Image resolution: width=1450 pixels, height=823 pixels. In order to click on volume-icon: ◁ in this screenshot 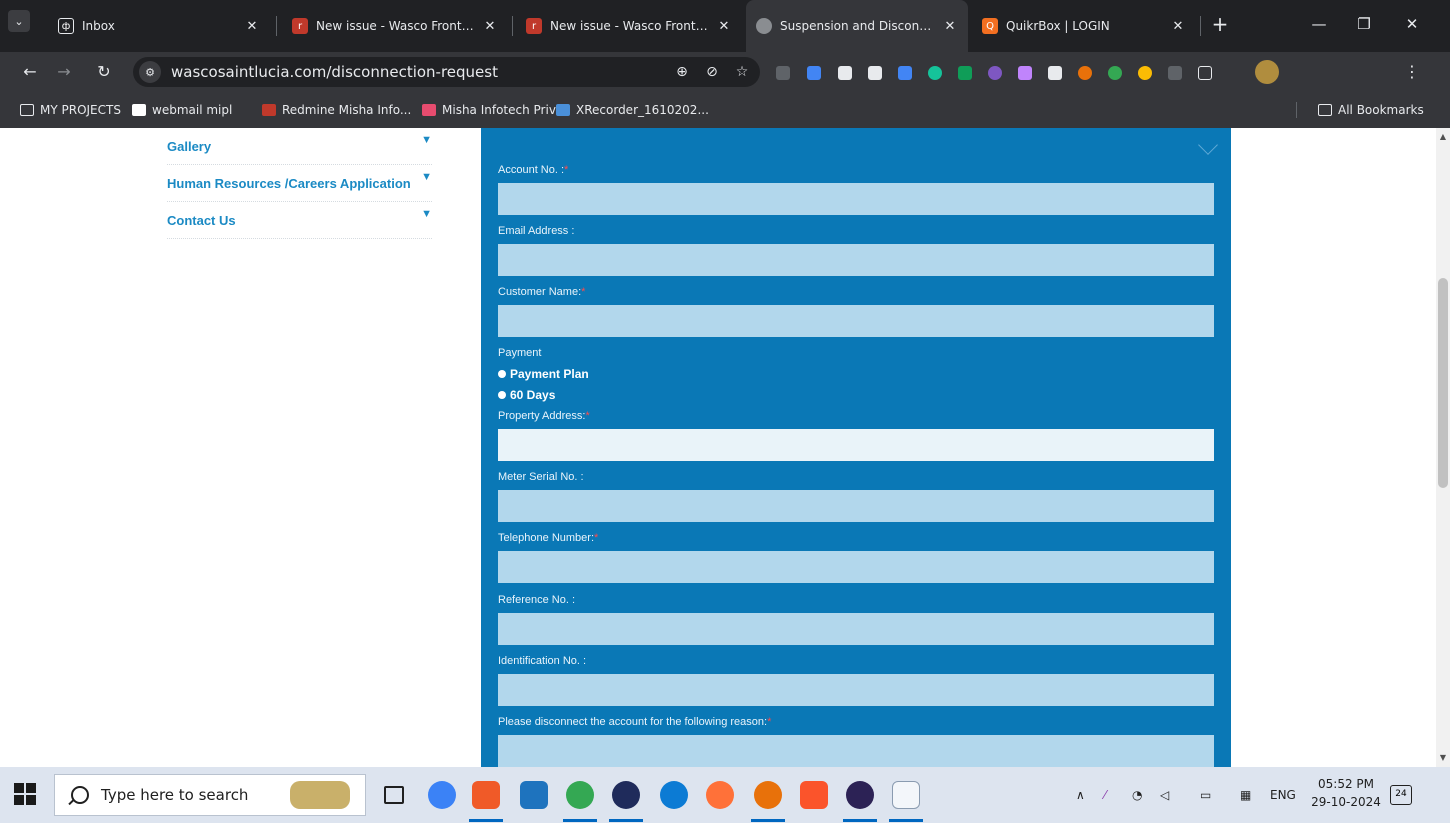, I will do `click(1164, 795)`.